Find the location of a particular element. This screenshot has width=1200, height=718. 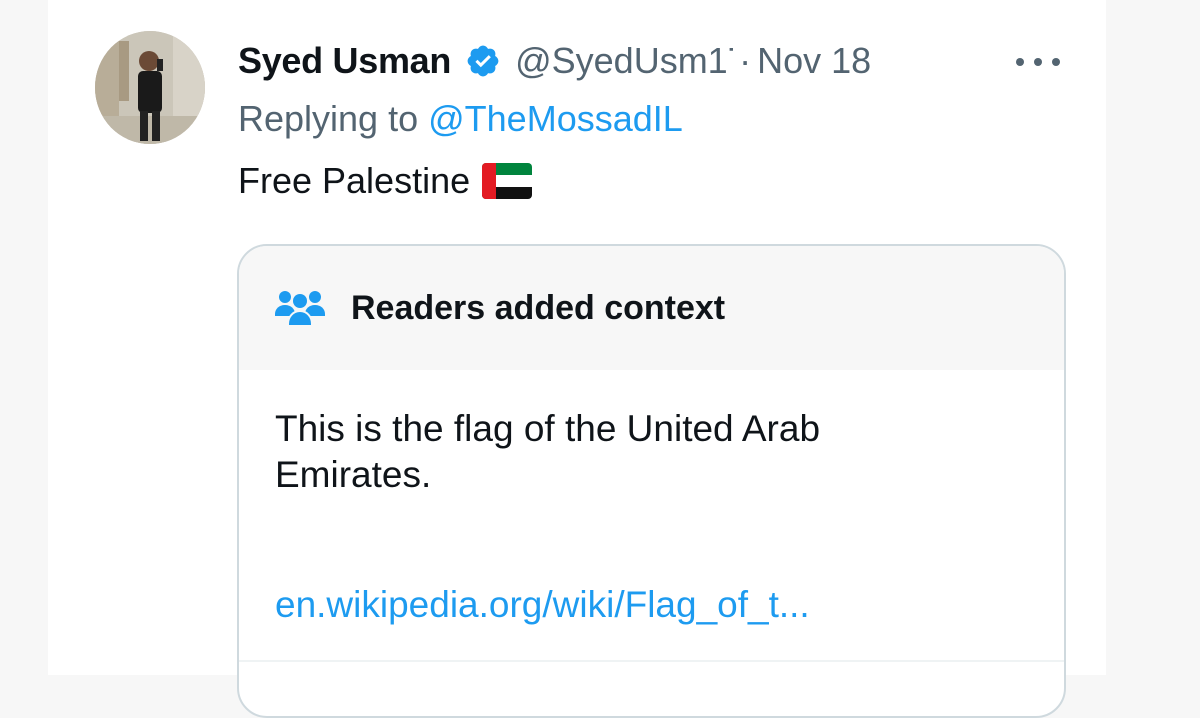

community-note-header: Readers added context is located at coordinates (651, 308).